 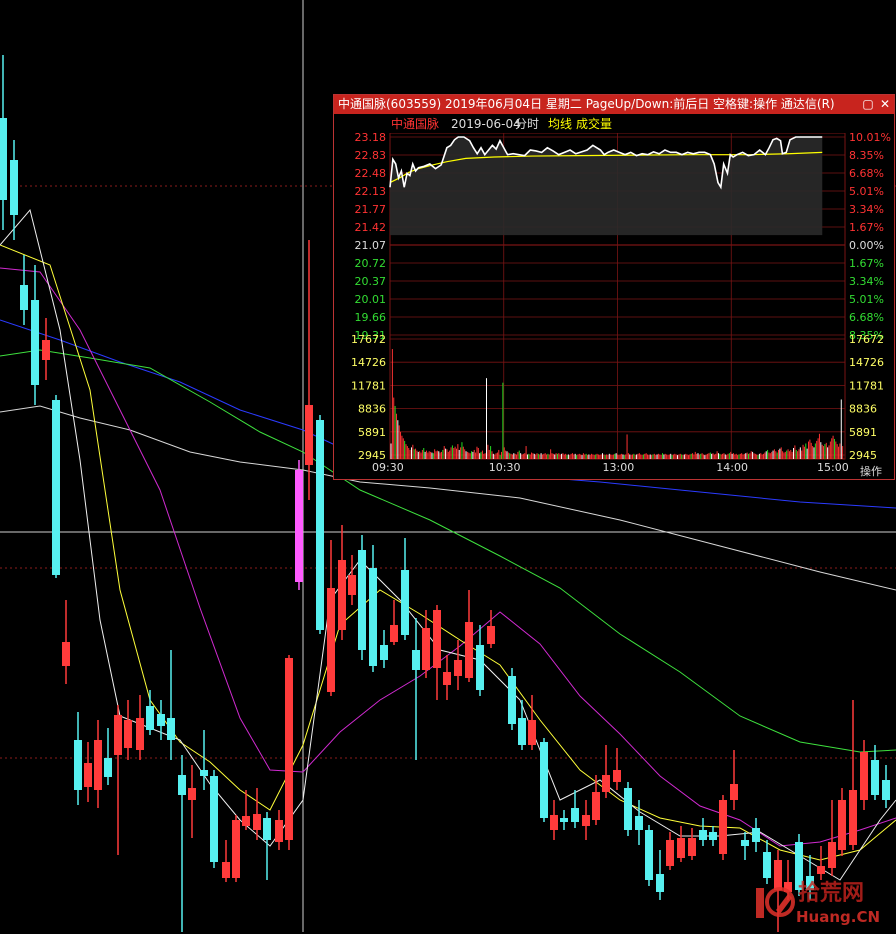 What do you see at coordinates (870, 138) in the screenshot?
I see `pct-tick-label: 10.01%` at bounding box center [870, 138].